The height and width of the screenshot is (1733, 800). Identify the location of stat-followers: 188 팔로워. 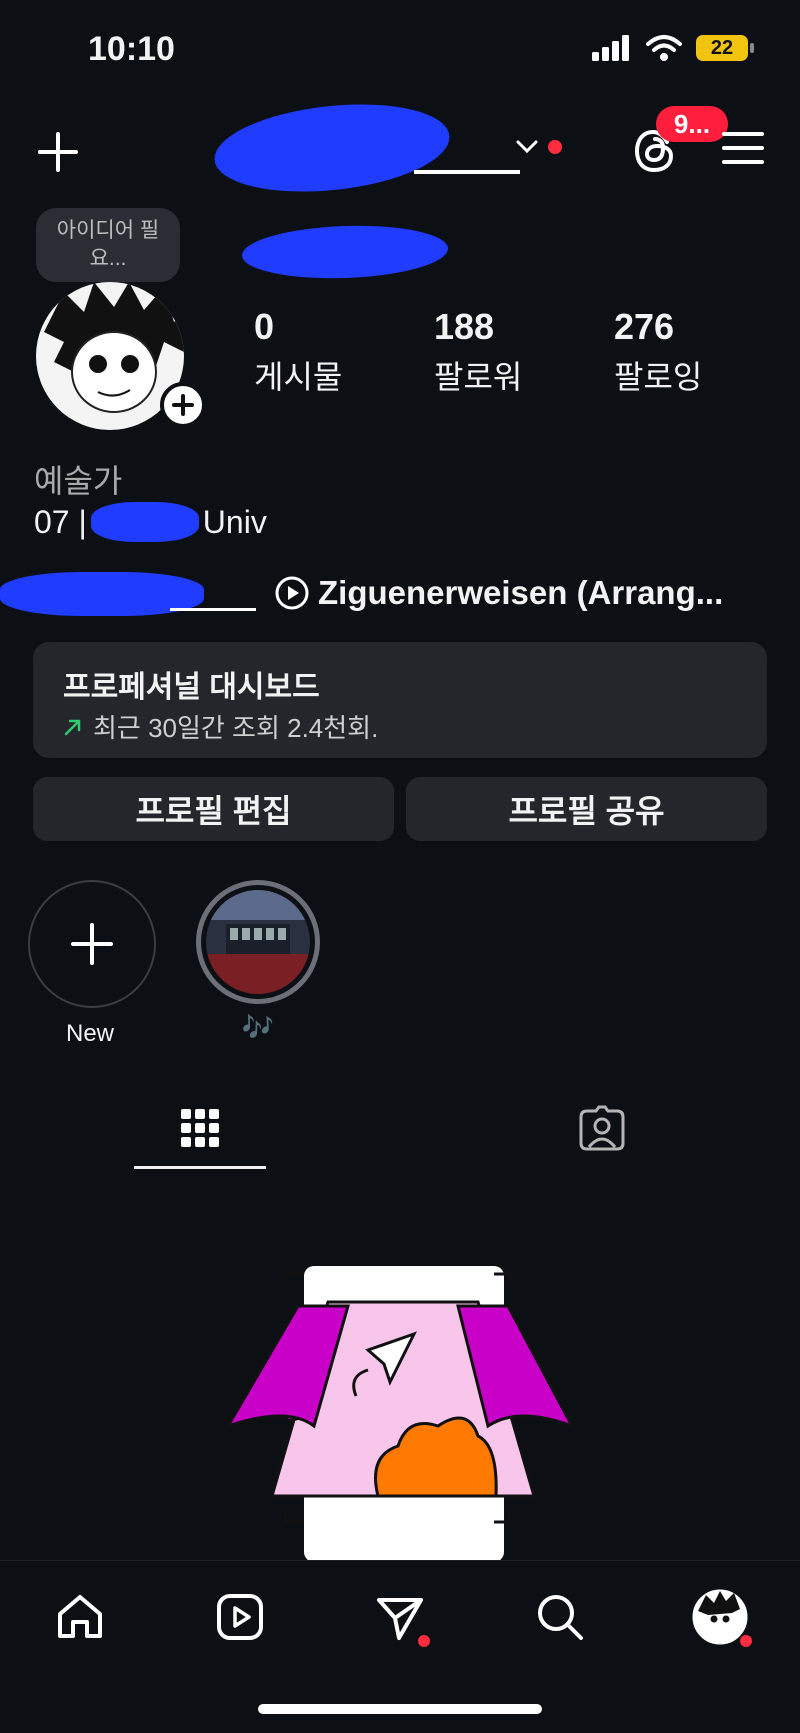
(478, 352).